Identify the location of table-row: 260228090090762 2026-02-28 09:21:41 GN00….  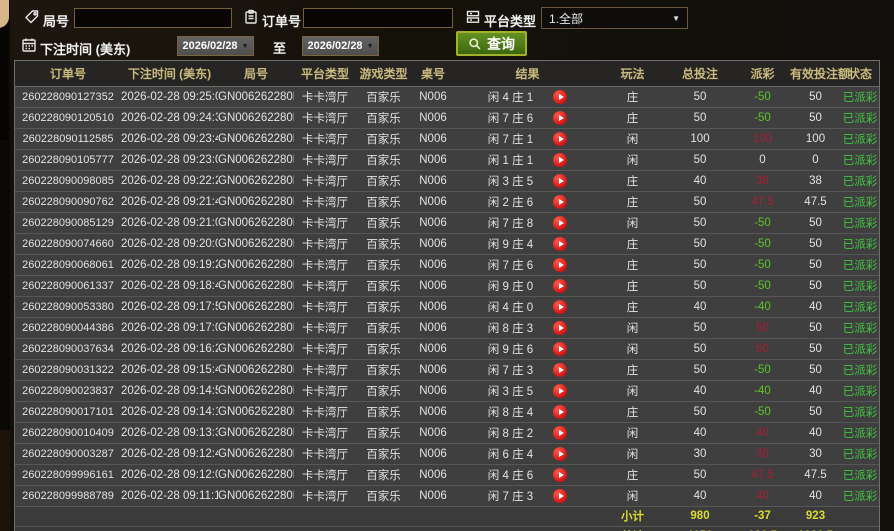
(447, 202).